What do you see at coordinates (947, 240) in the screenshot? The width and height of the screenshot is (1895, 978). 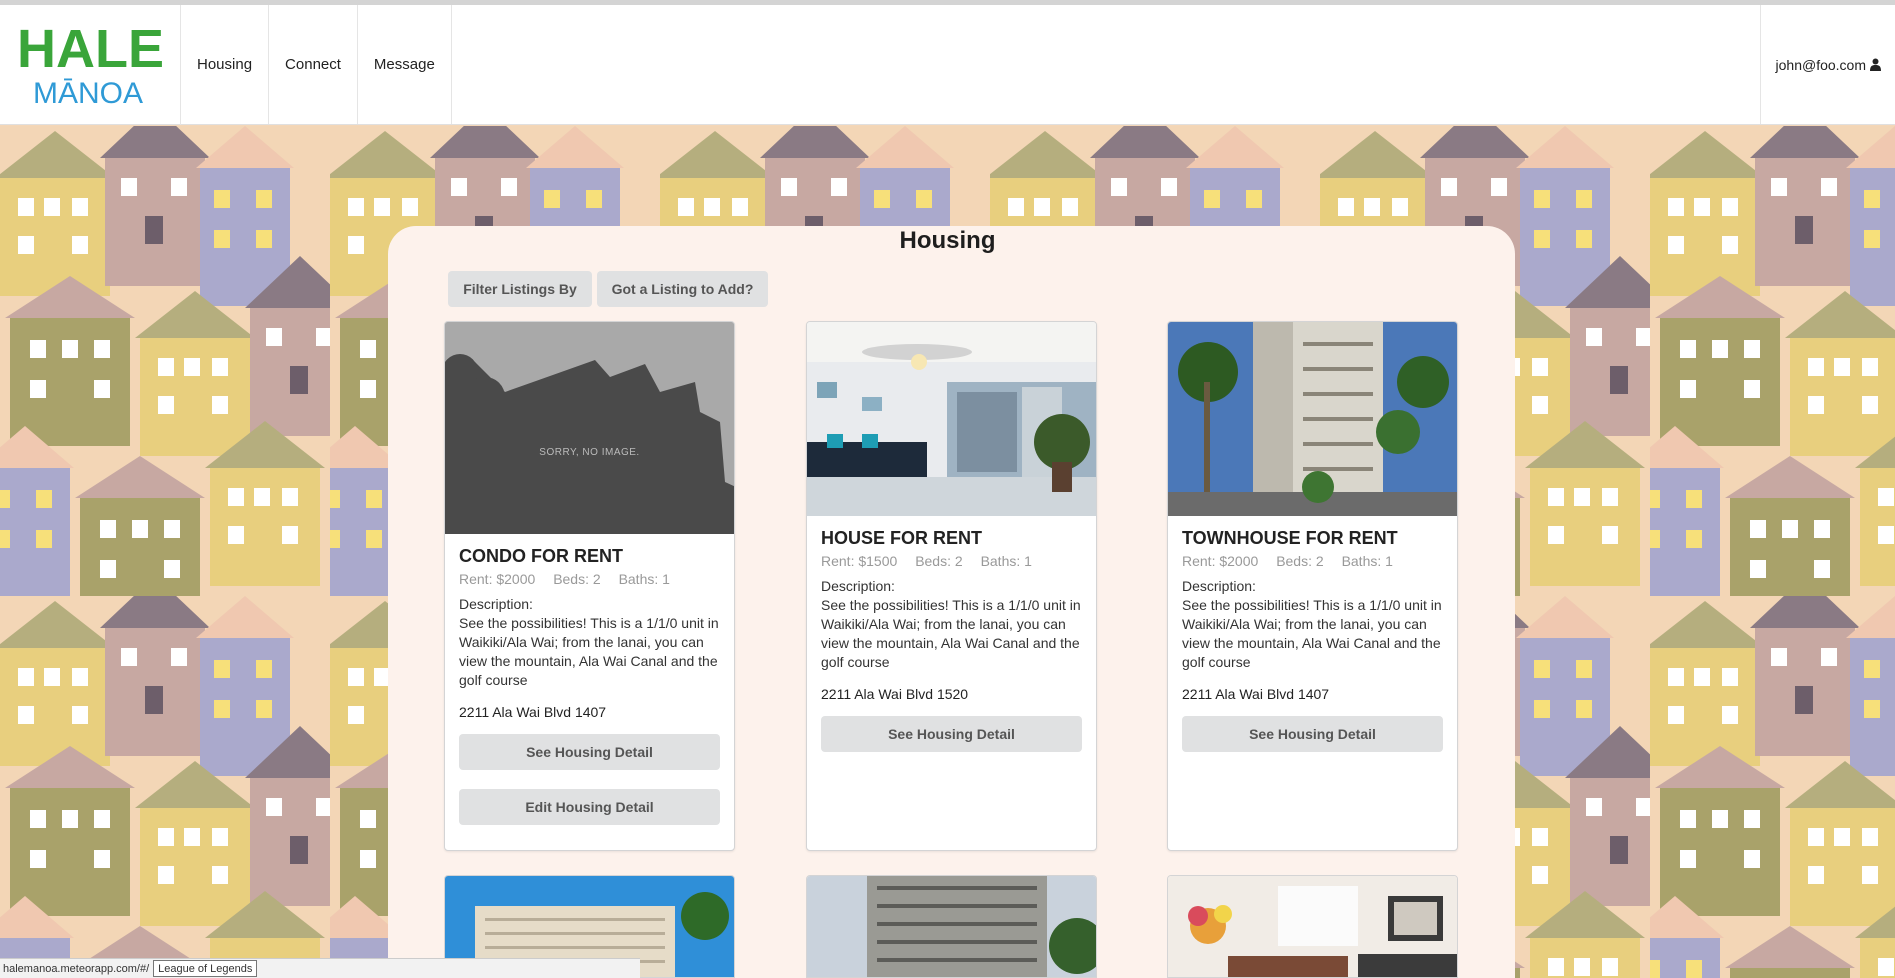 I see `page-title: Housing` at bounding box center [947, 240].